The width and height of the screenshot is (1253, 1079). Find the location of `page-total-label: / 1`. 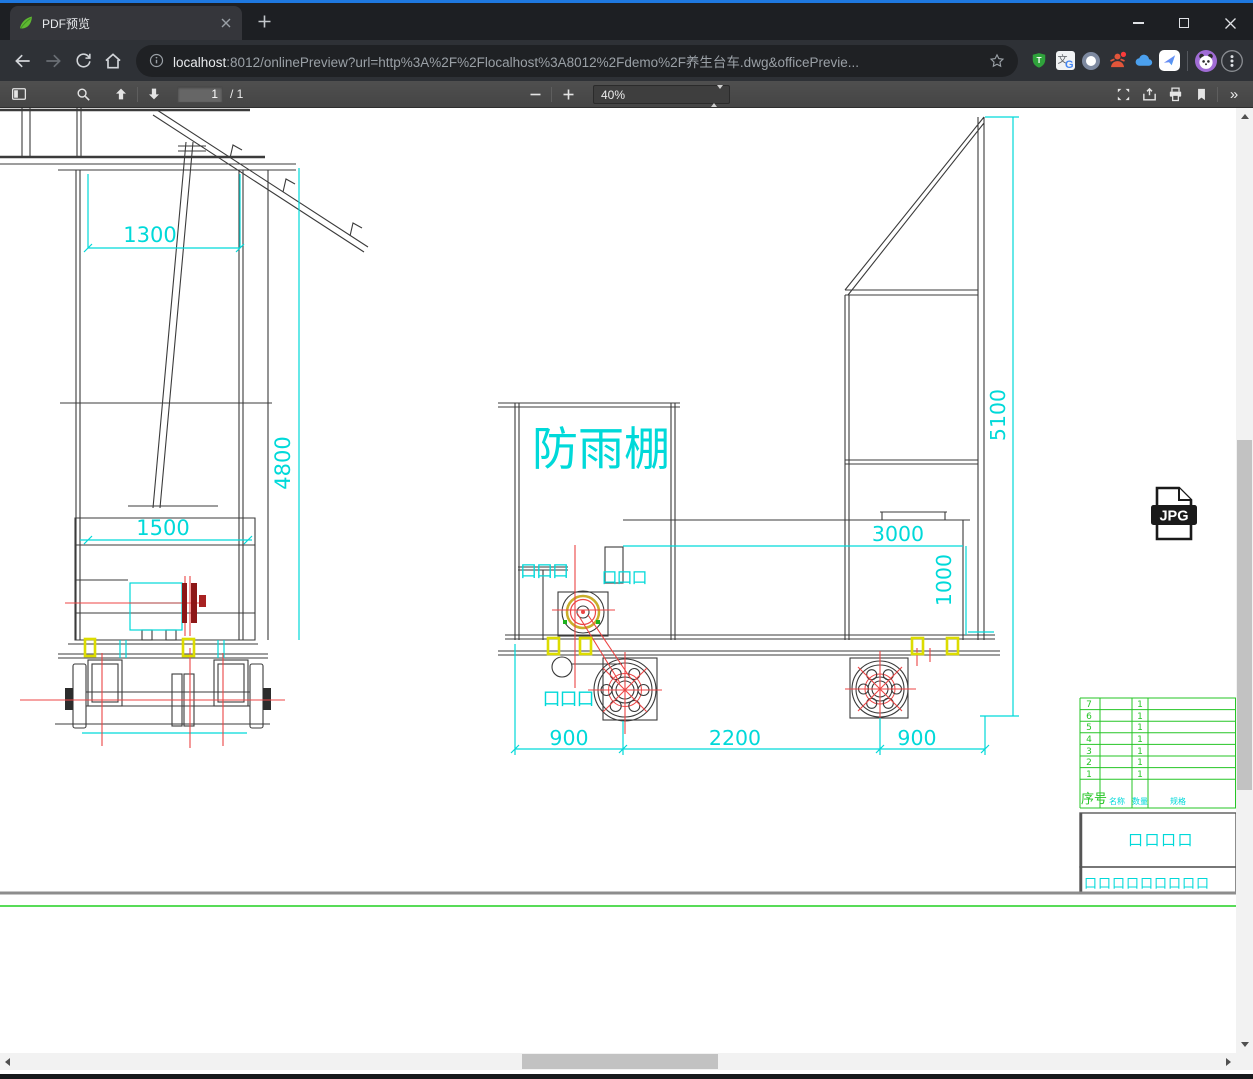

page-total-label: / 1 is located at coordinates (237, 94).